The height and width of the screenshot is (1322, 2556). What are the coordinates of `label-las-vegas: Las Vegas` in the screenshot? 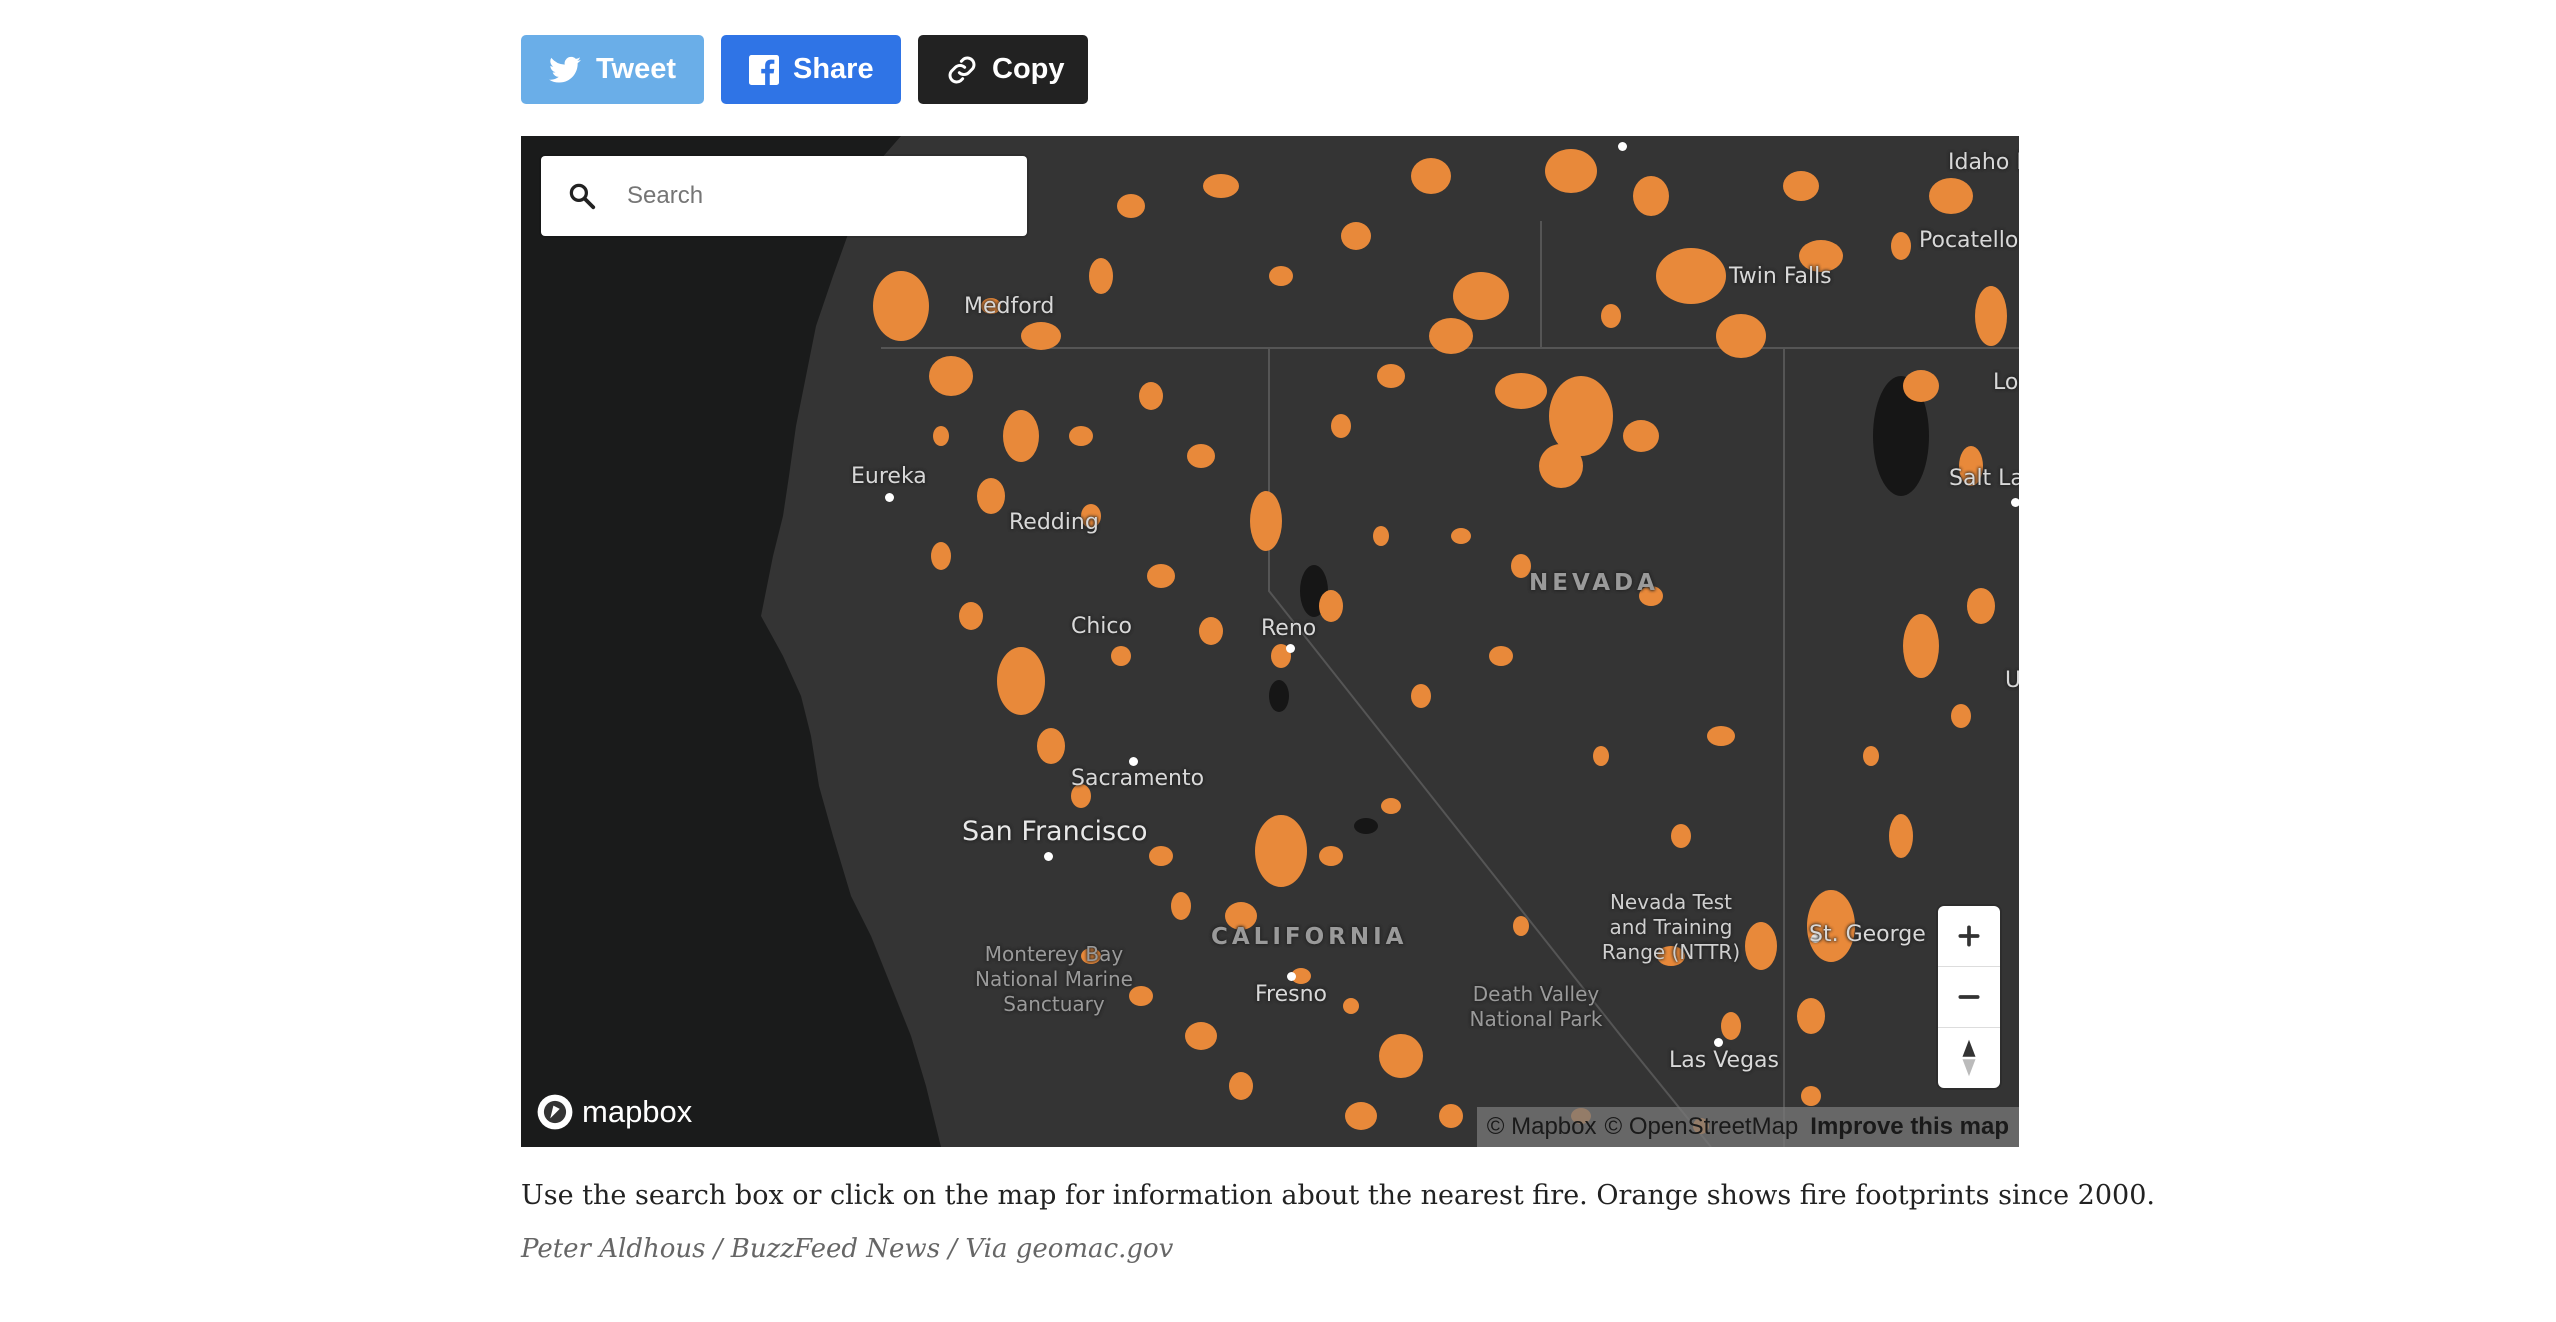 It's located at (1724, 1060).